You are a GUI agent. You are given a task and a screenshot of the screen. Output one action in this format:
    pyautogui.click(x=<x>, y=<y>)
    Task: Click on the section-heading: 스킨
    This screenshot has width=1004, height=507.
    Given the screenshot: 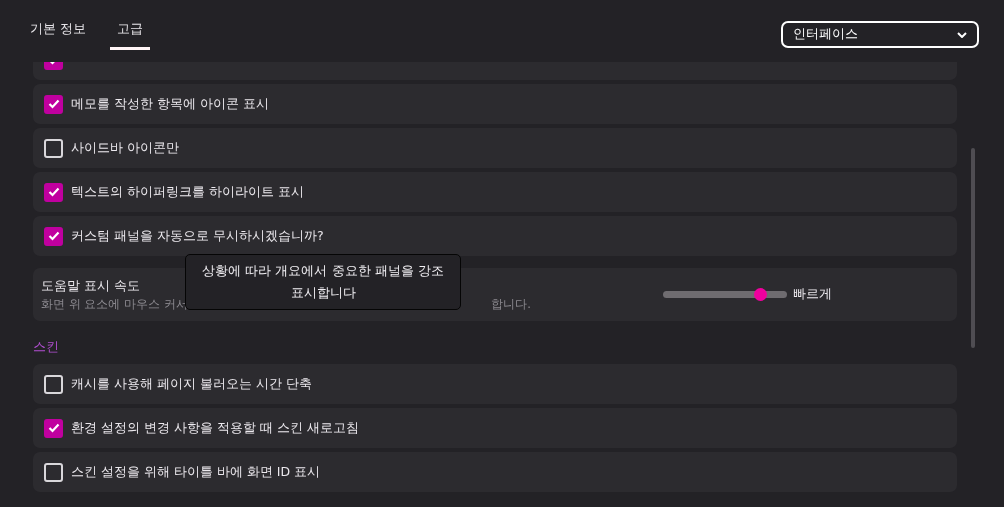 What is the action you would take?
    pyautogui.click(x=46, y=347)
    